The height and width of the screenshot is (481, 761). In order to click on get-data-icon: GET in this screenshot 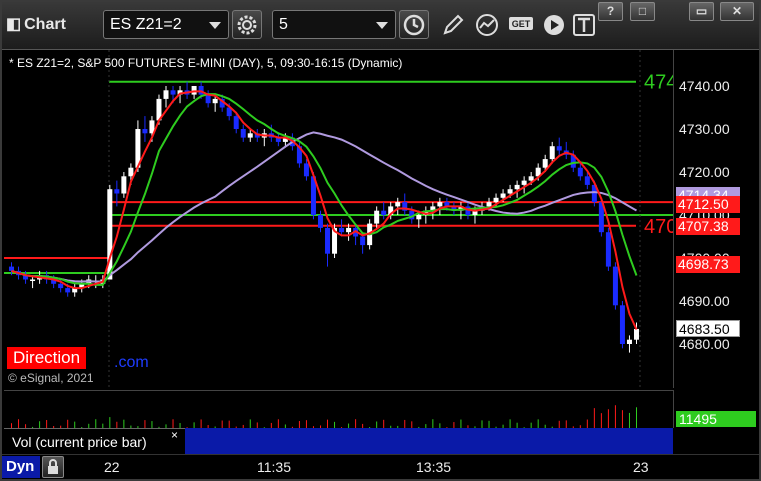, I will do `click(522, 25)`.